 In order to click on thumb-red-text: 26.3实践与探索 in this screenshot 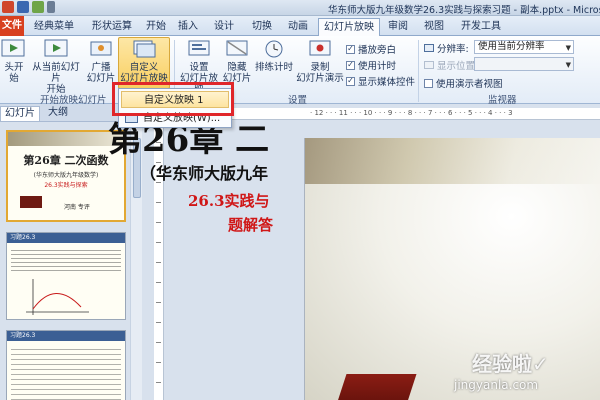, I will do `click(66, 185)`.